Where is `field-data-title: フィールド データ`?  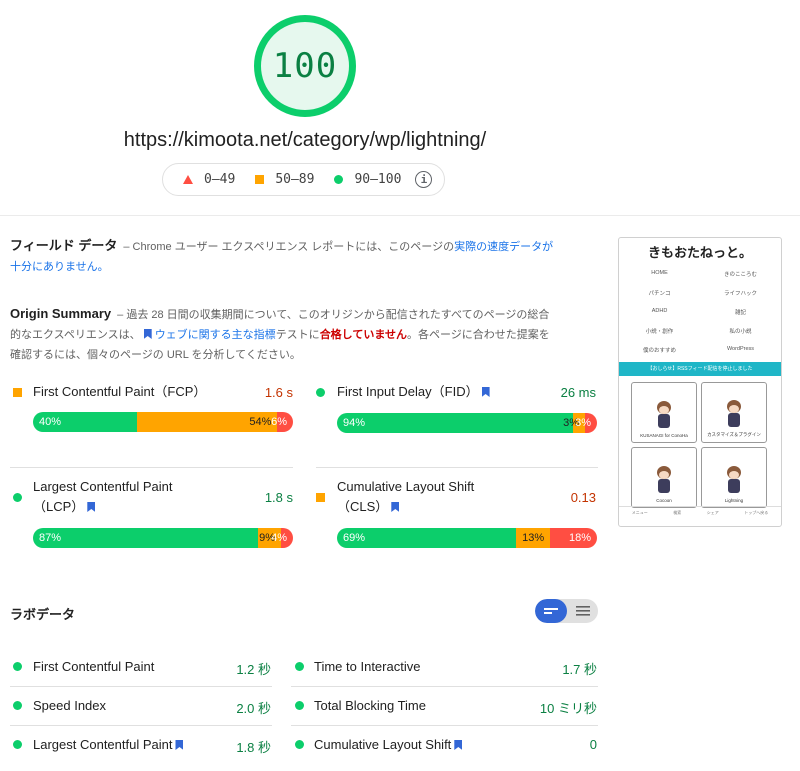 field-data-title: フィールド データ is located at coordinates (64, 245).